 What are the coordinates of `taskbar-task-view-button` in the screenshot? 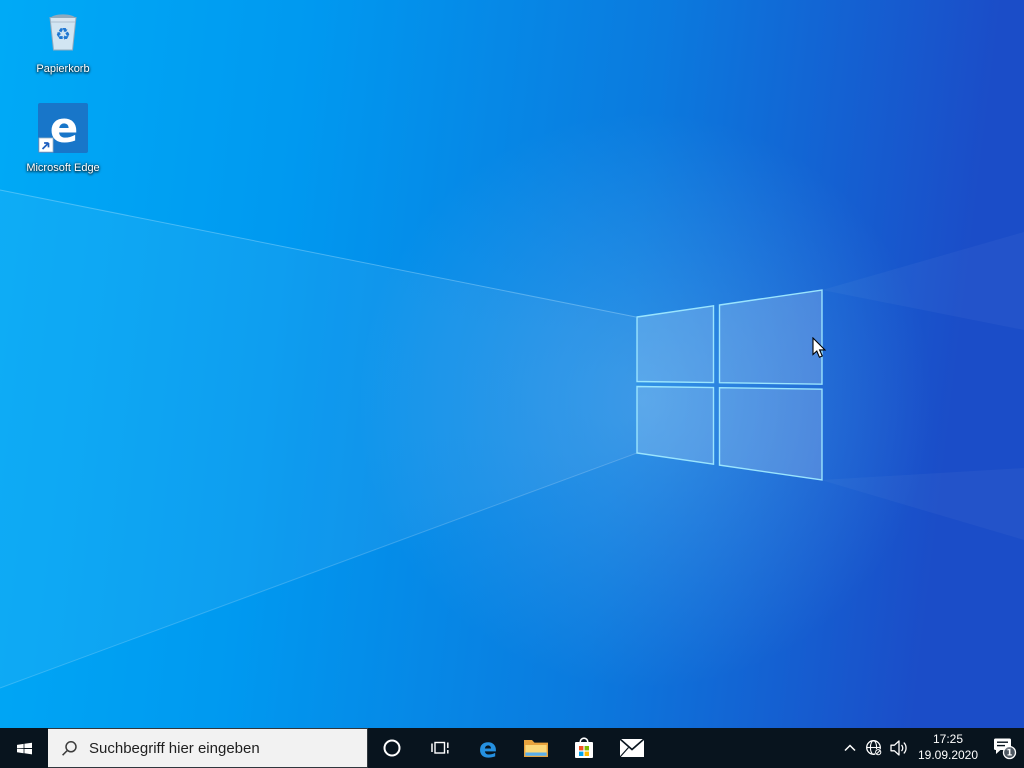 It's located at (440, 748).